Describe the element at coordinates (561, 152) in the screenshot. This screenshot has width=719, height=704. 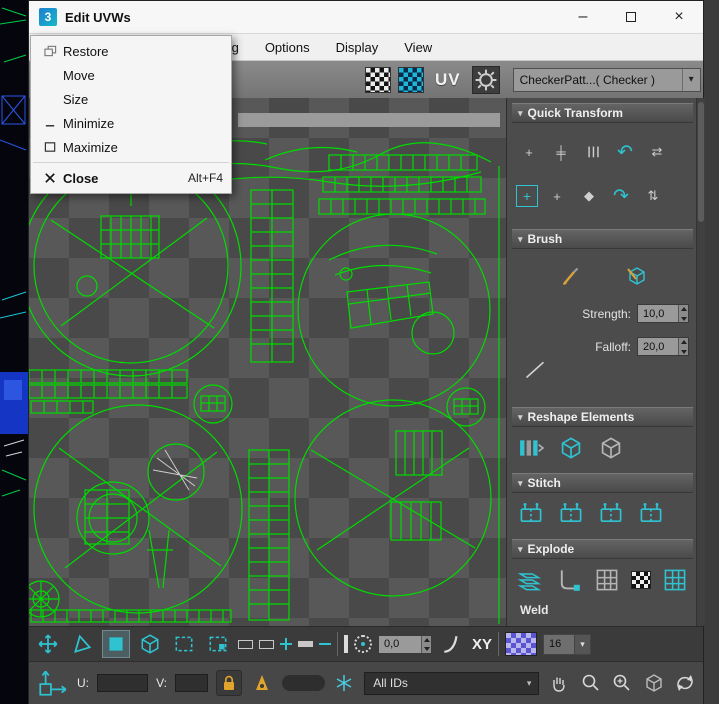
I see `align-horizontal-icon: ╪` at that location.